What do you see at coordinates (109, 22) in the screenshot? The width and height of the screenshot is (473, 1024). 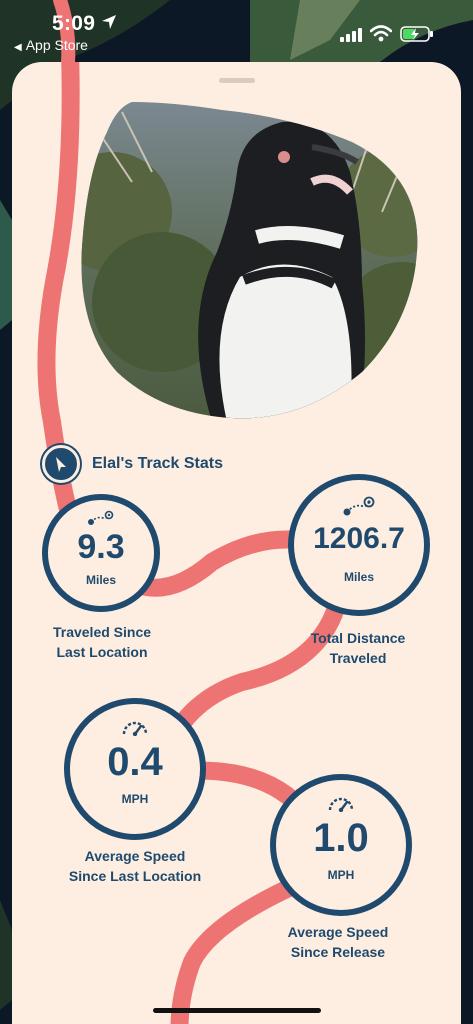 I see `location-arrow-icon` at bounding box center [109, 22].